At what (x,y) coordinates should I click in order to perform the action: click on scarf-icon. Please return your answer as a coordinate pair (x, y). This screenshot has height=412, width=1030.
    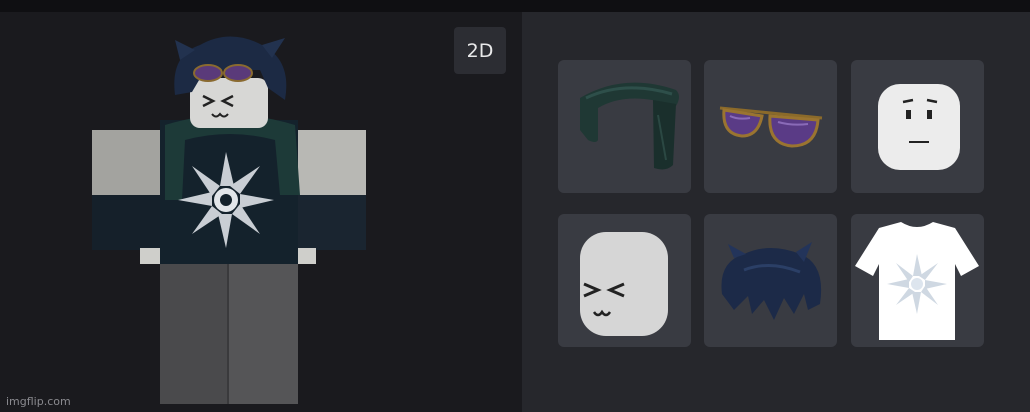
    Looking at the image, I should click on (629, 126).